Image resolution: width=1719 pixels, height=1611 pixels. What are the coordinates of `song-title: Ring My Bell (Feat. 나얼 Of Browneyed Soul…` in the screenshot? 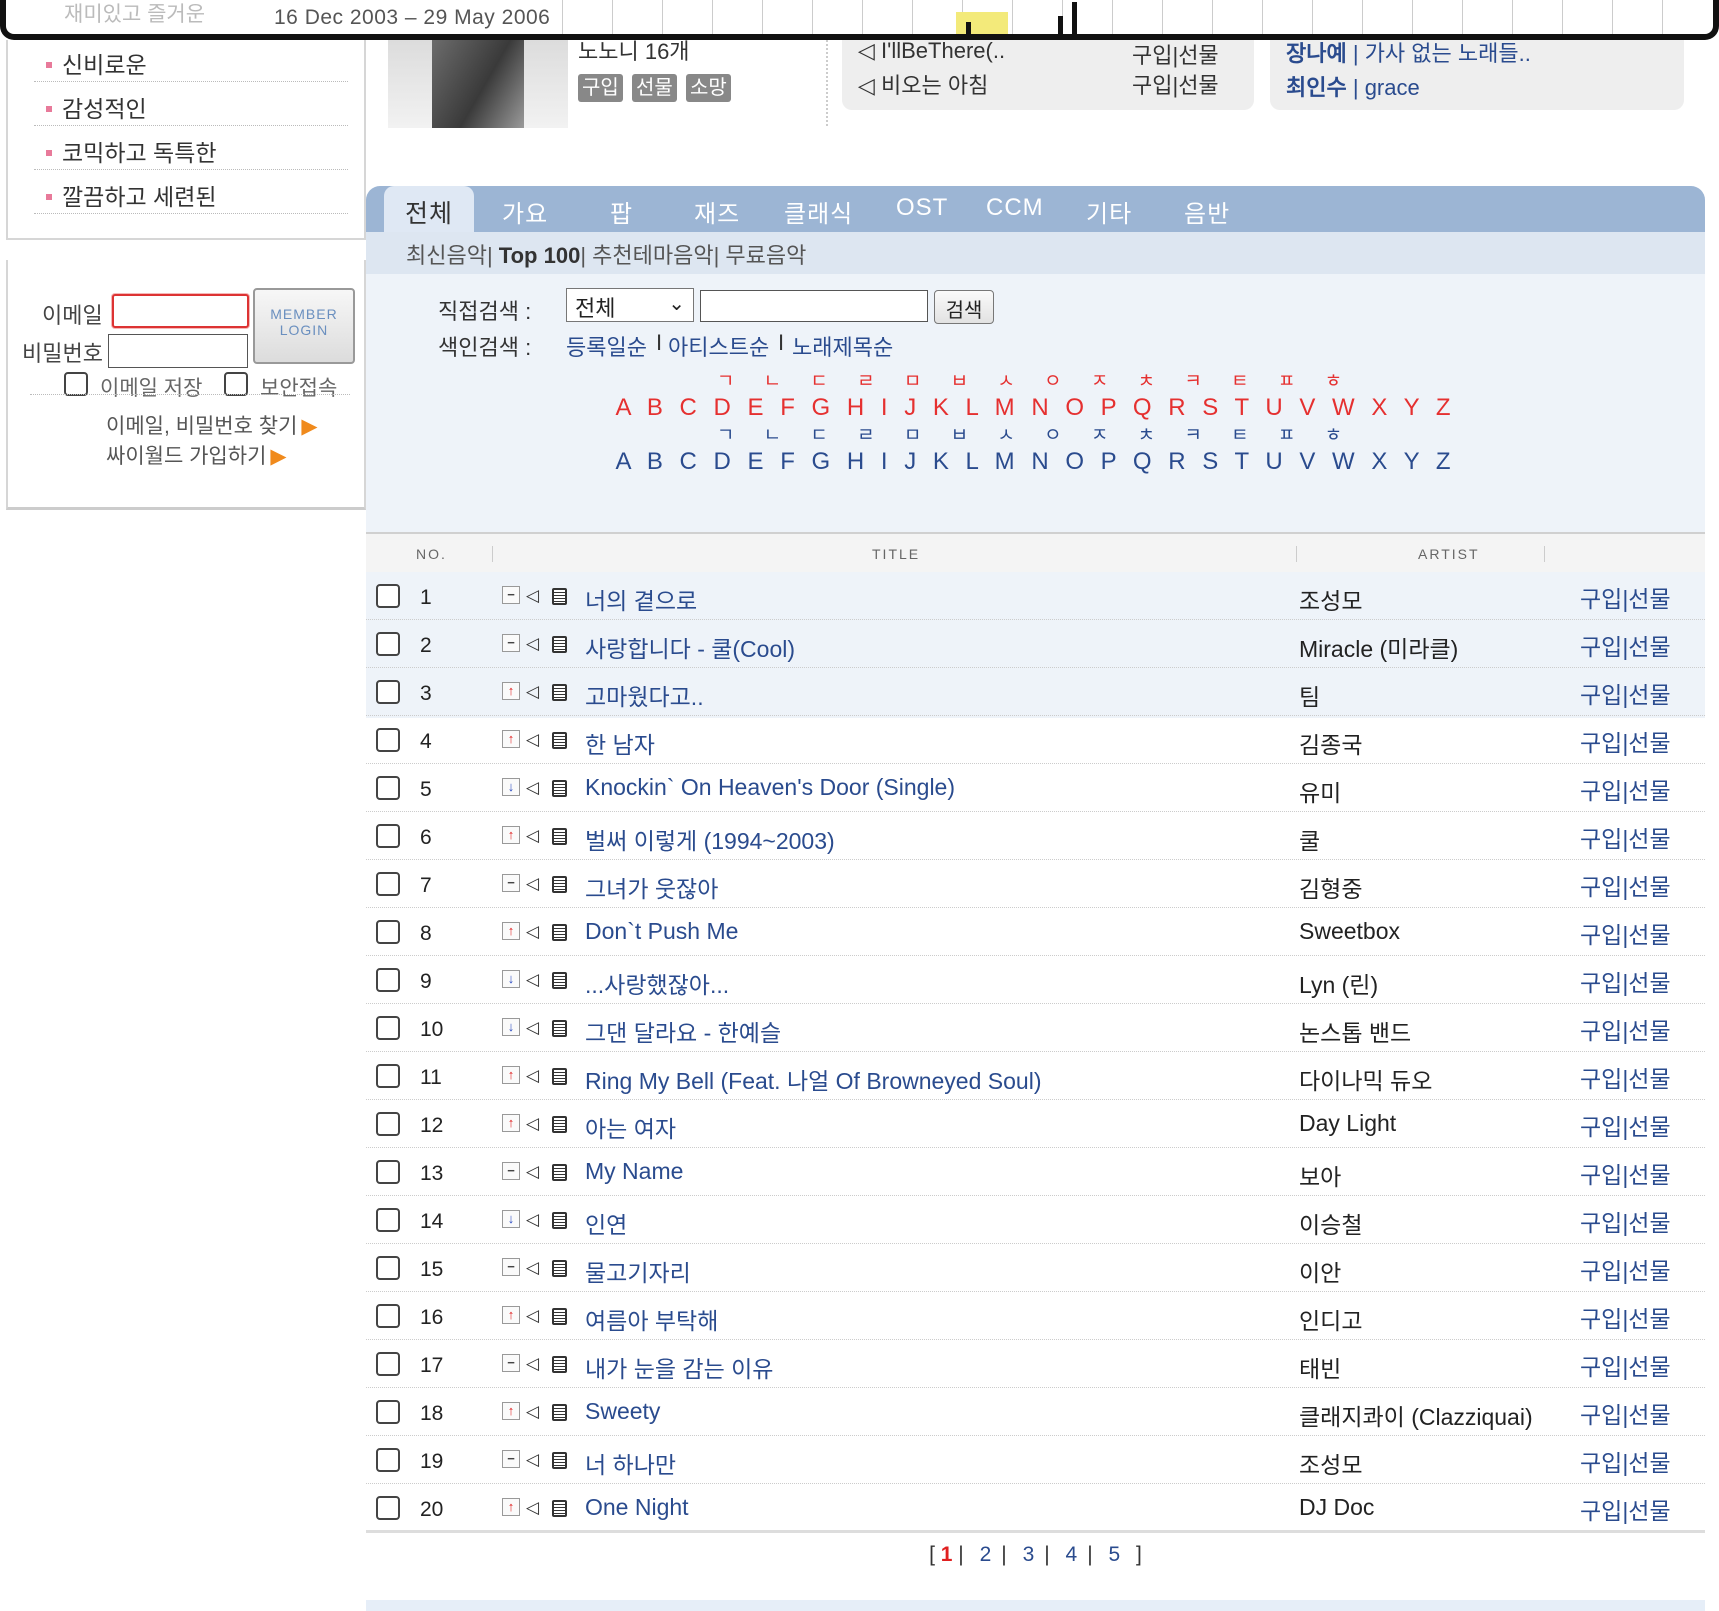 It's located at (813, 1079).